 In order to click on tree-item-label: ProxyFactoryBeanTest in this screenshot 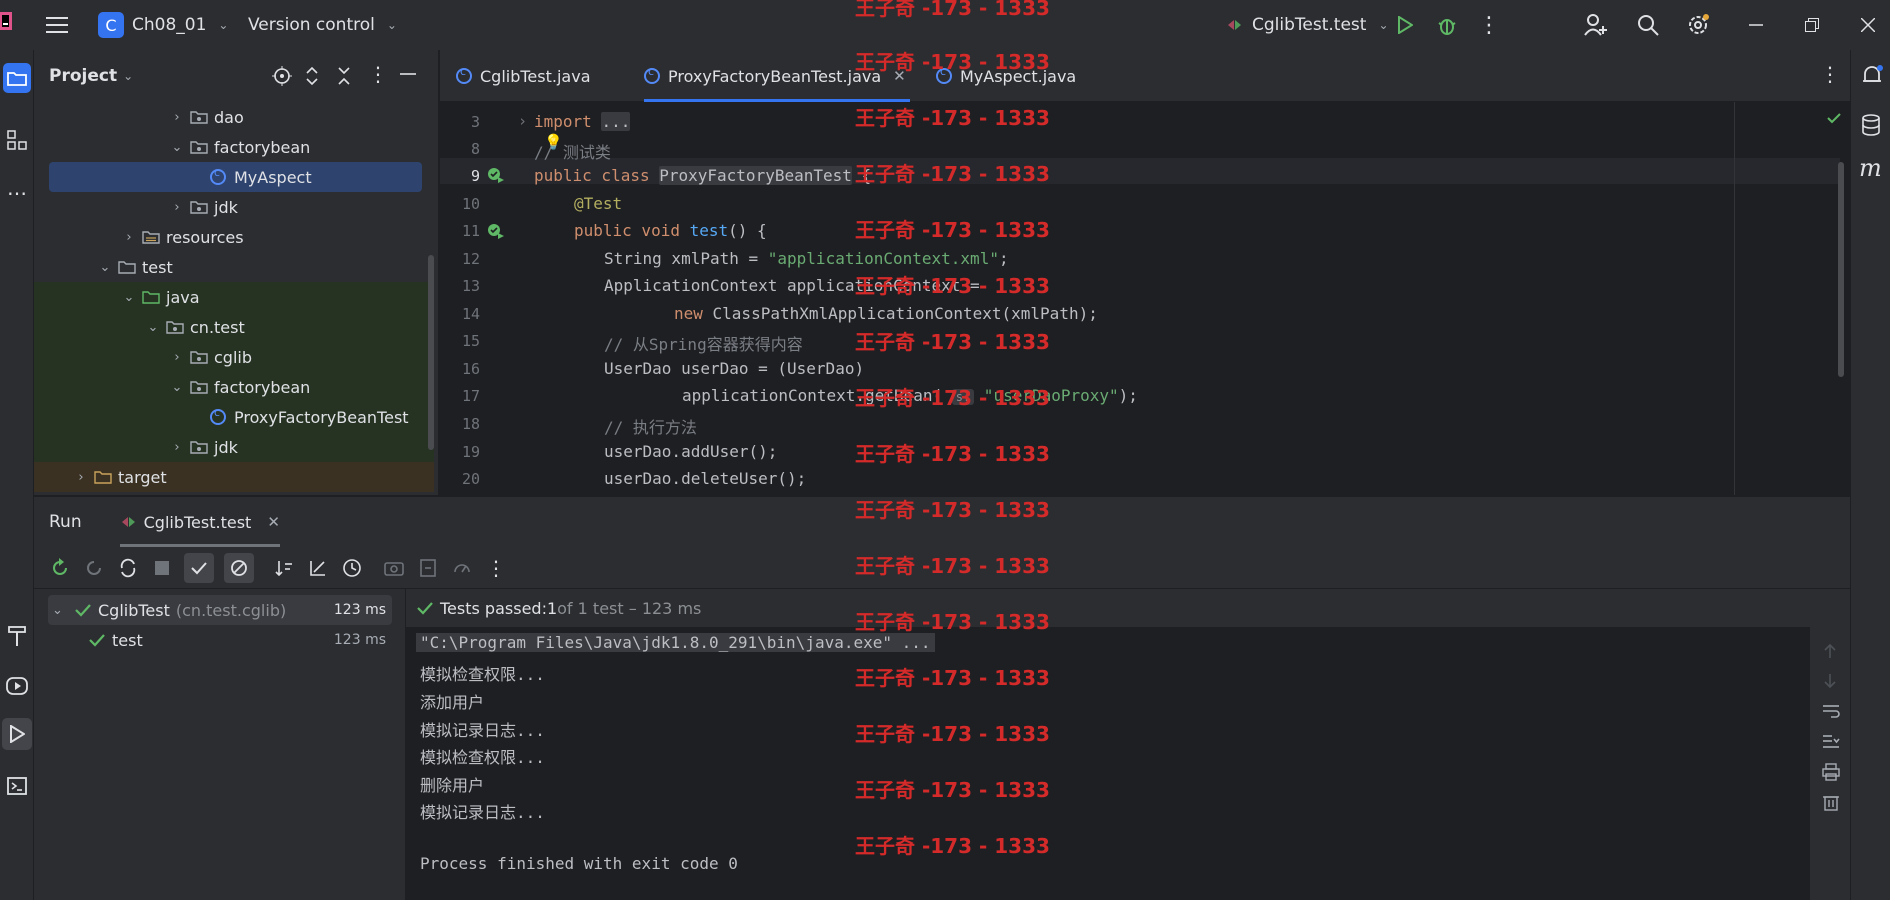, I will do `click(321, 417)`.